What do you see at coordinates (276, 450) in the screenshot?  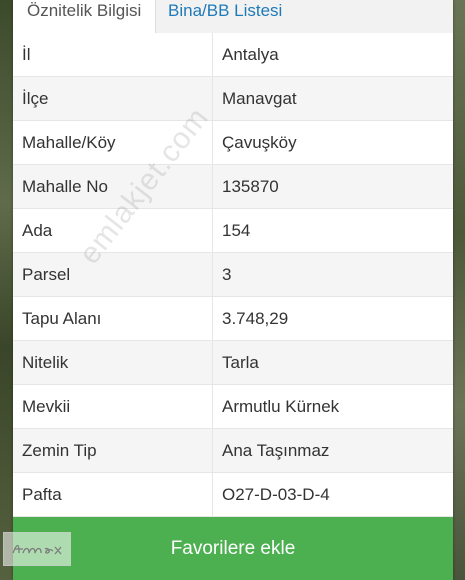 I see `row-value: Ana Taşınmaz` at bounding box center [276, 450].